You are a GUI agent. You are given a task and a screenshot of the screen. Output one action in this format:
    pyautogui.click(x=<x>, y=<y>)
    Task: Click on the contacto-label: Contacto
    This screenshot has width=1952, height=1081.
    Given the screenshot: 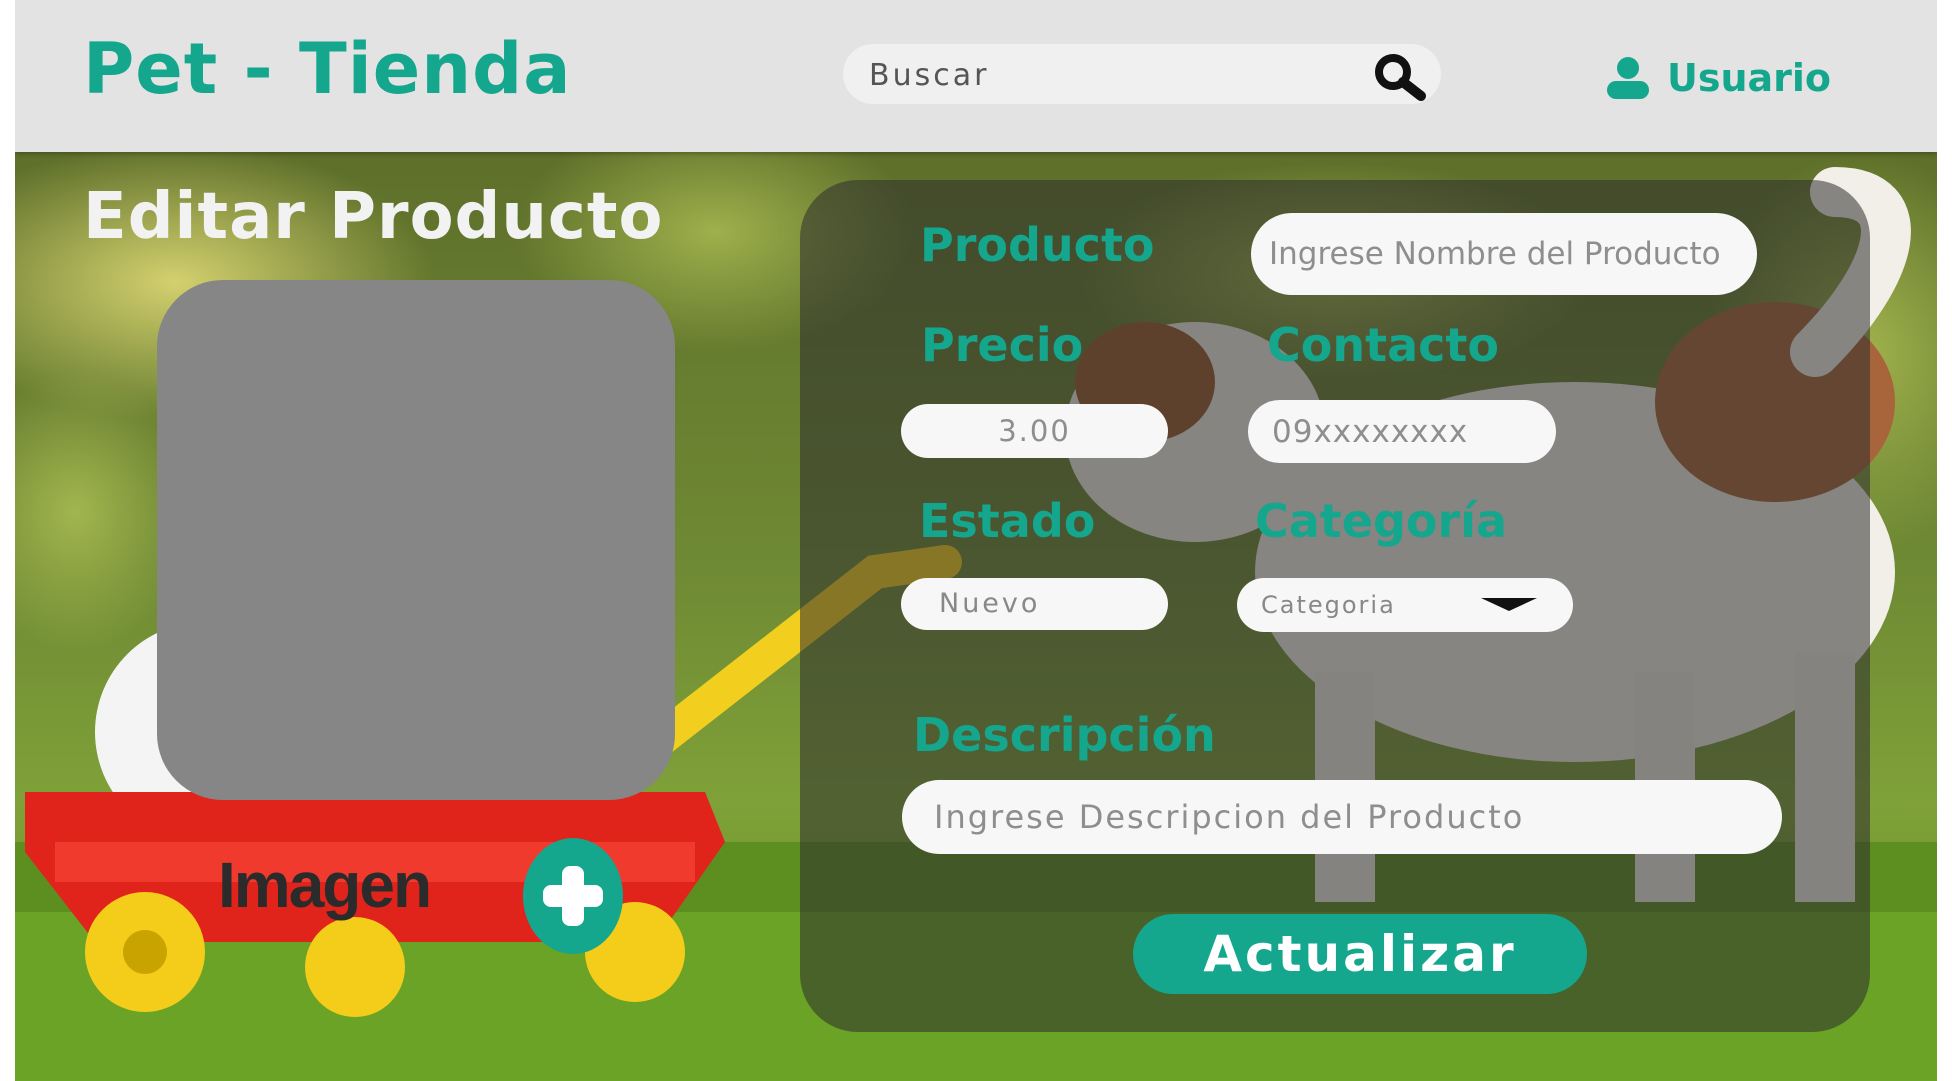 What is the action you would take?
    pyautogui.click(x=1383, y=345)
    